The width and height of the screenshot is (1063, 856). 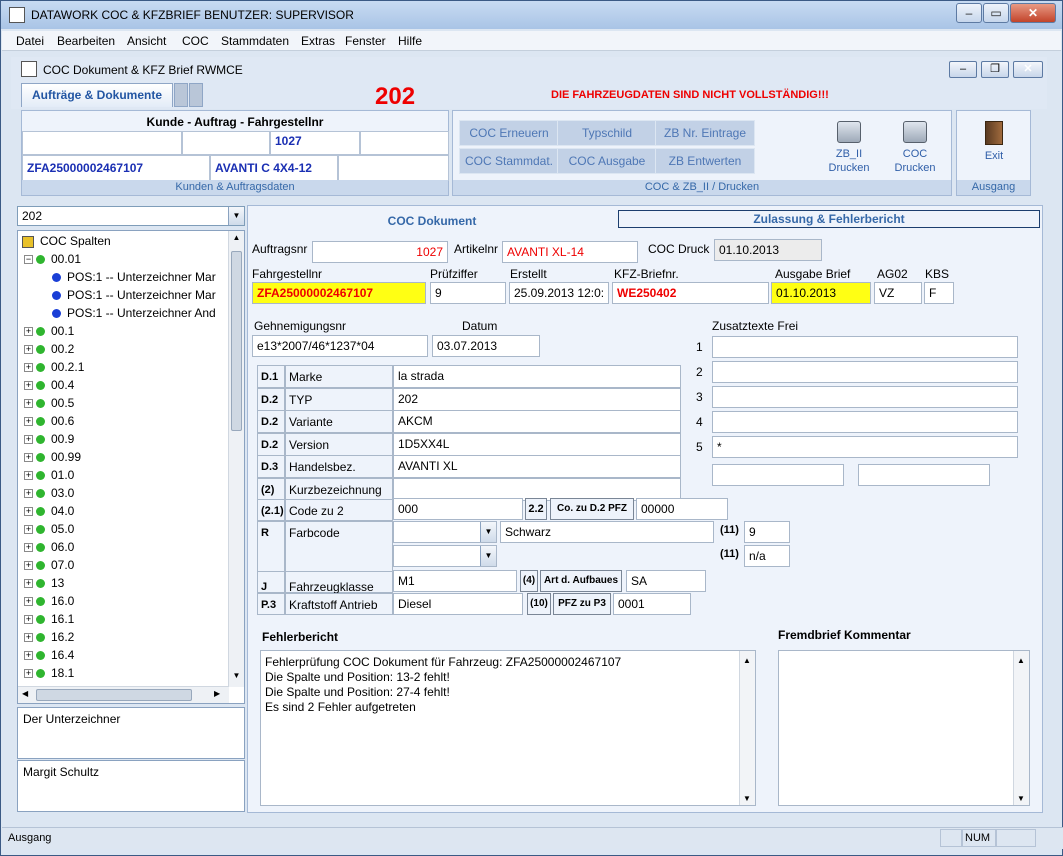 What do you see at coordinates (49, 529) in the screenshot?
I see `tree-item: +05.0` at bounding box center [49, 529].